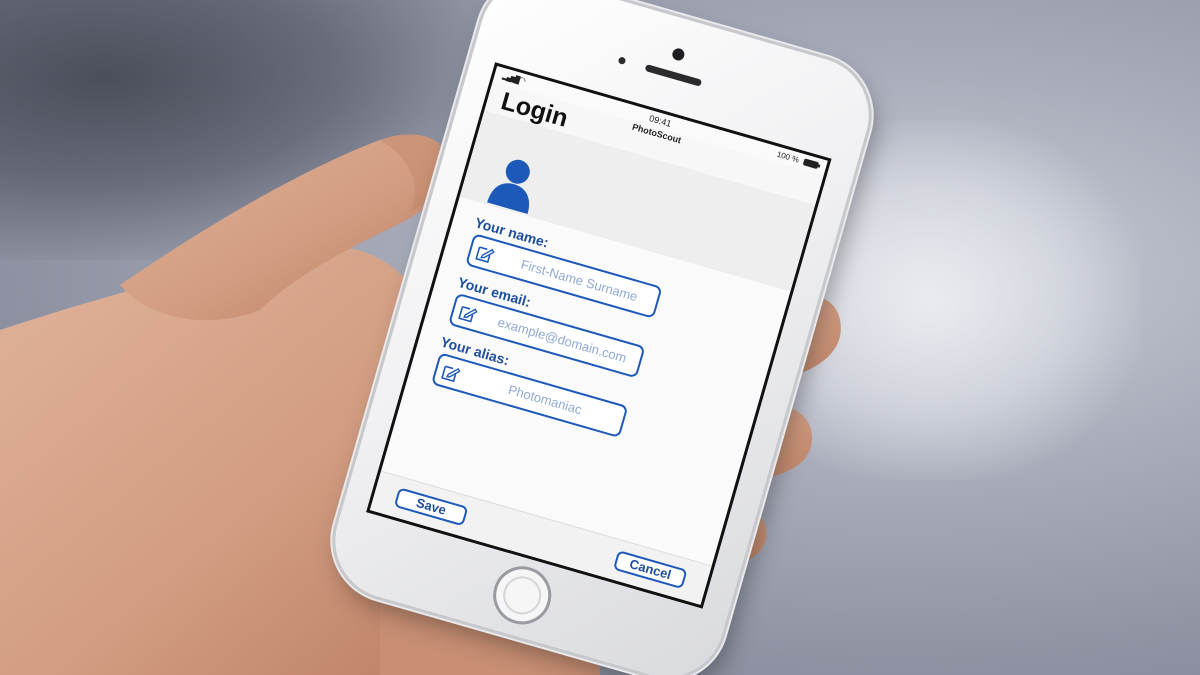 This screenshot has height=675, width=1200. I want to click on home-button-ring, so click(522, 595).